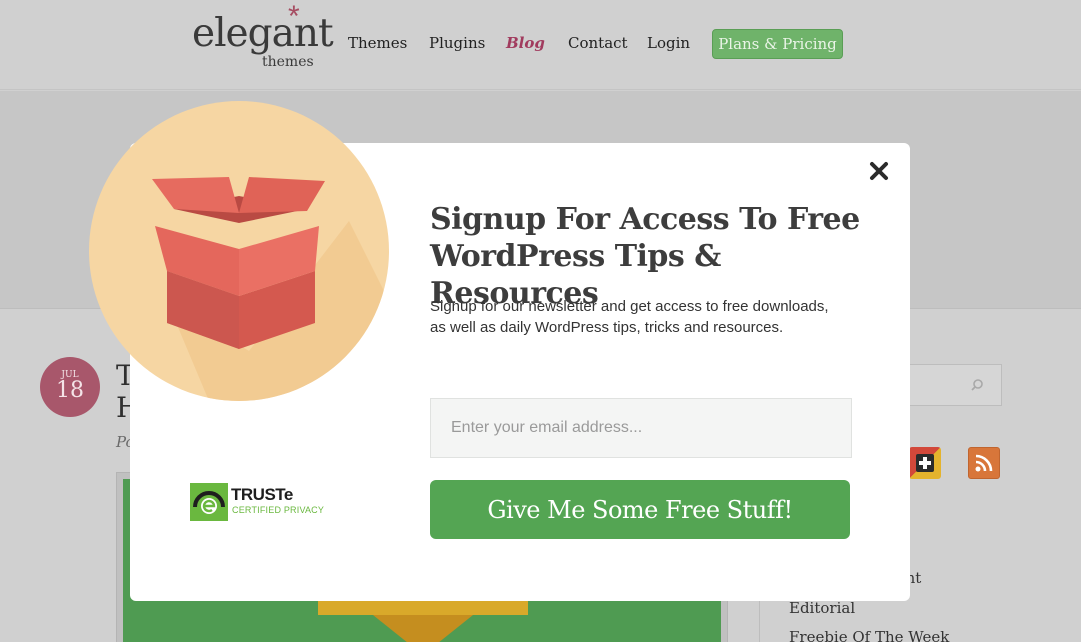 The height and width of the screenshot is (642, 1081). Describe the element at coordinates (377, 43) in the screenshot. I see `nav-themes: Themes` at that location.